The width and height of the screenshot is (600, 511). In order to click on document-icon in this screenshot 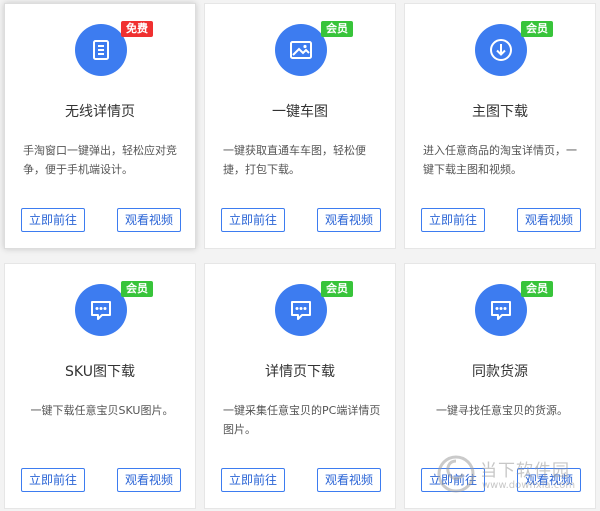, I will do `click(101, 50)`.